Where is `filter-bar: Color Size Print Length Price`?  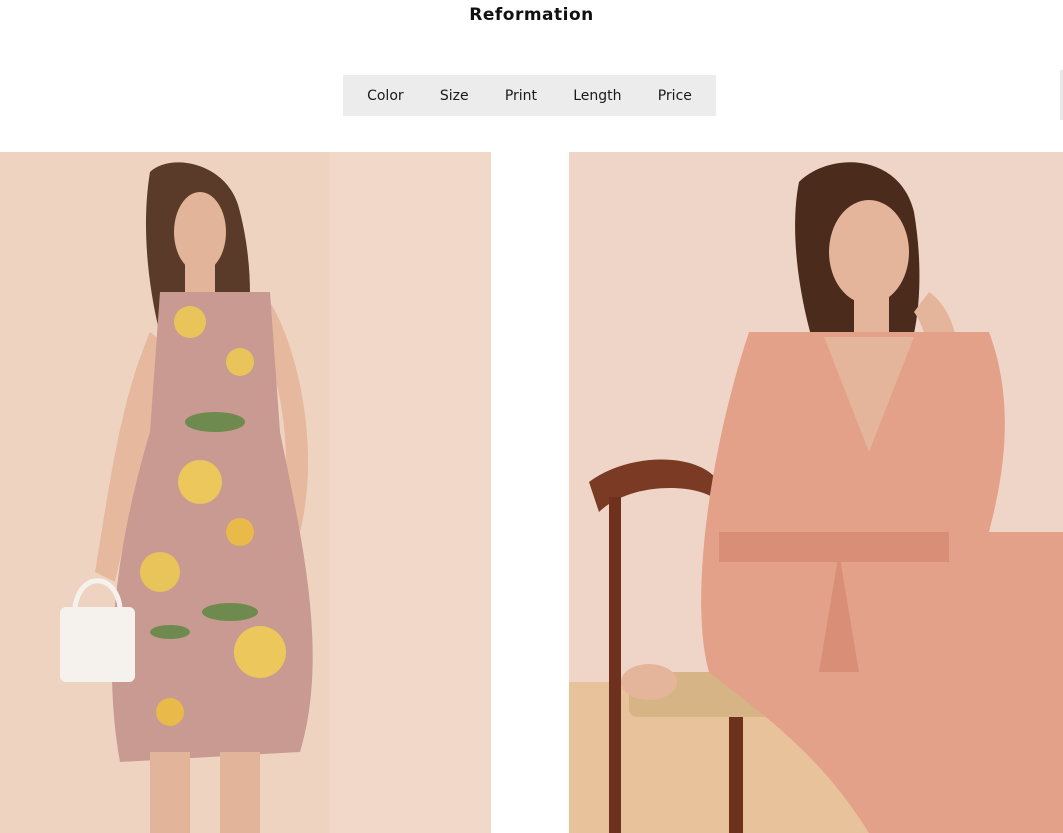
filter-bar: Color Size Print Length Price is located at coordinates (529, 95).